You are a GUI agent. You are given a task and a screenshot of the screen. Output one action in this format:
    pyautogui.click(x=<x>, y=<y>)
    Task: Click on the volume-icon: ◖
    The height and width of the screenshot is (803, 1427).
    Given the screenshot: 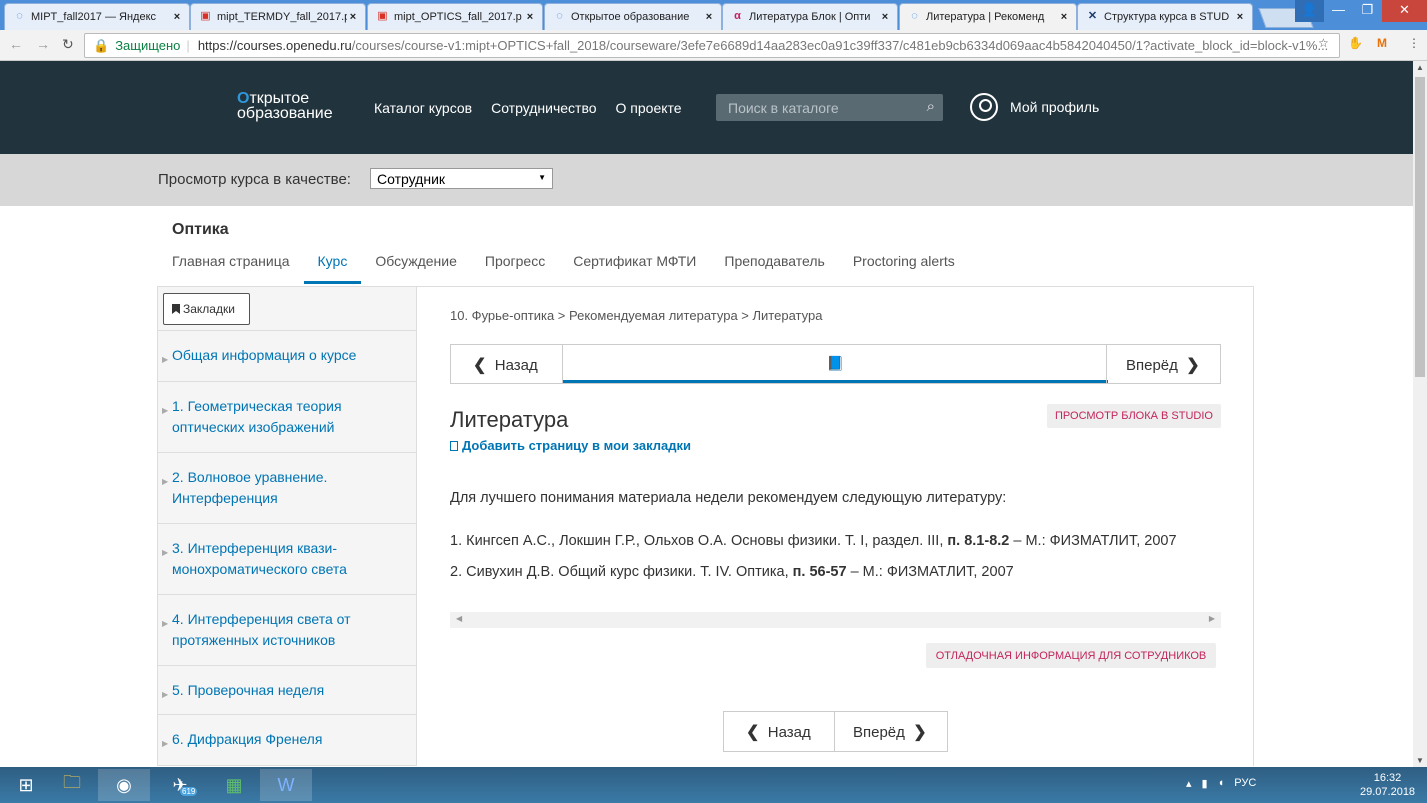 What is the action you would take?
    pyautogui.click(x=1221, y=783)
    